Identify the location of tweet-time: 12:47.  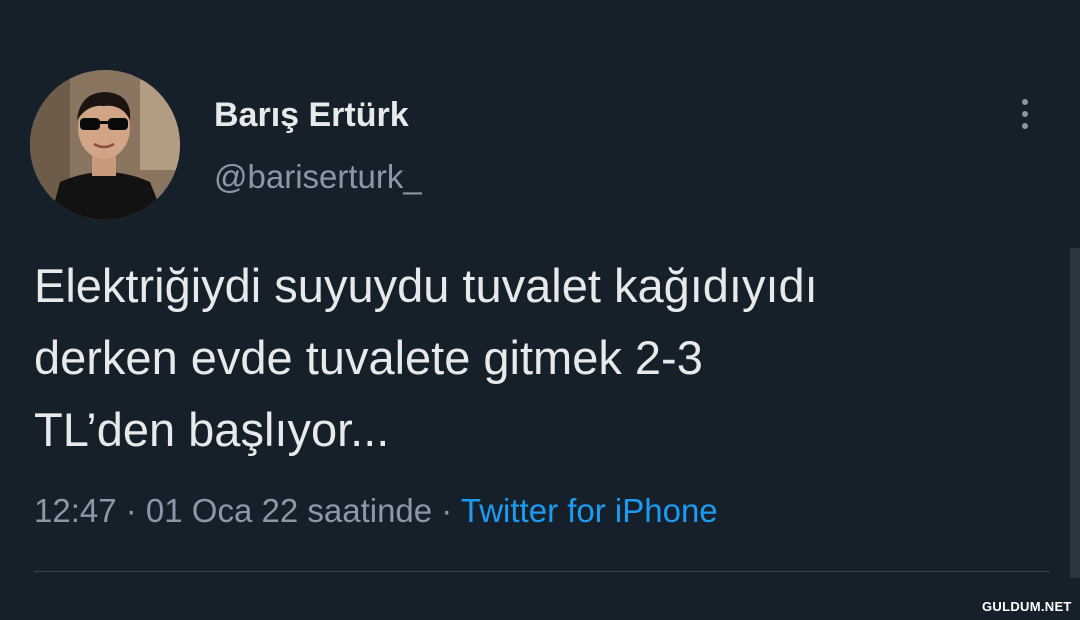
(75, 510).